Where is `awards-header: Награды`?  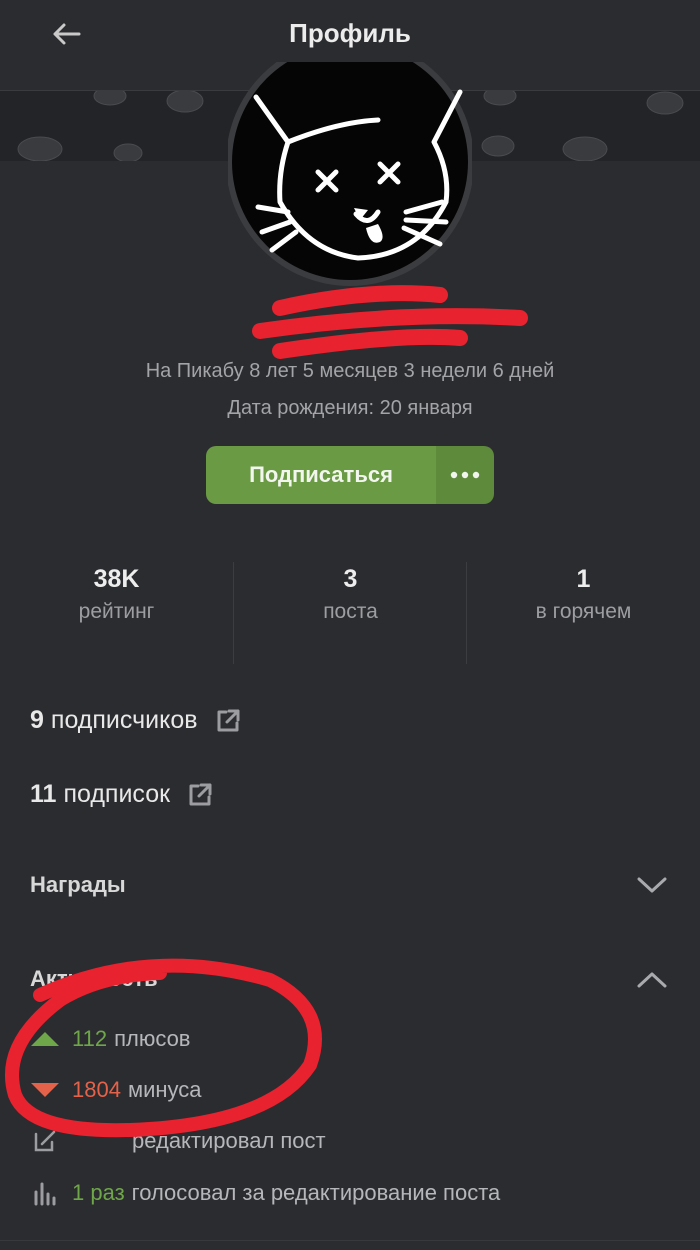
awards-header: Награды is located at coordinates (78, 885).